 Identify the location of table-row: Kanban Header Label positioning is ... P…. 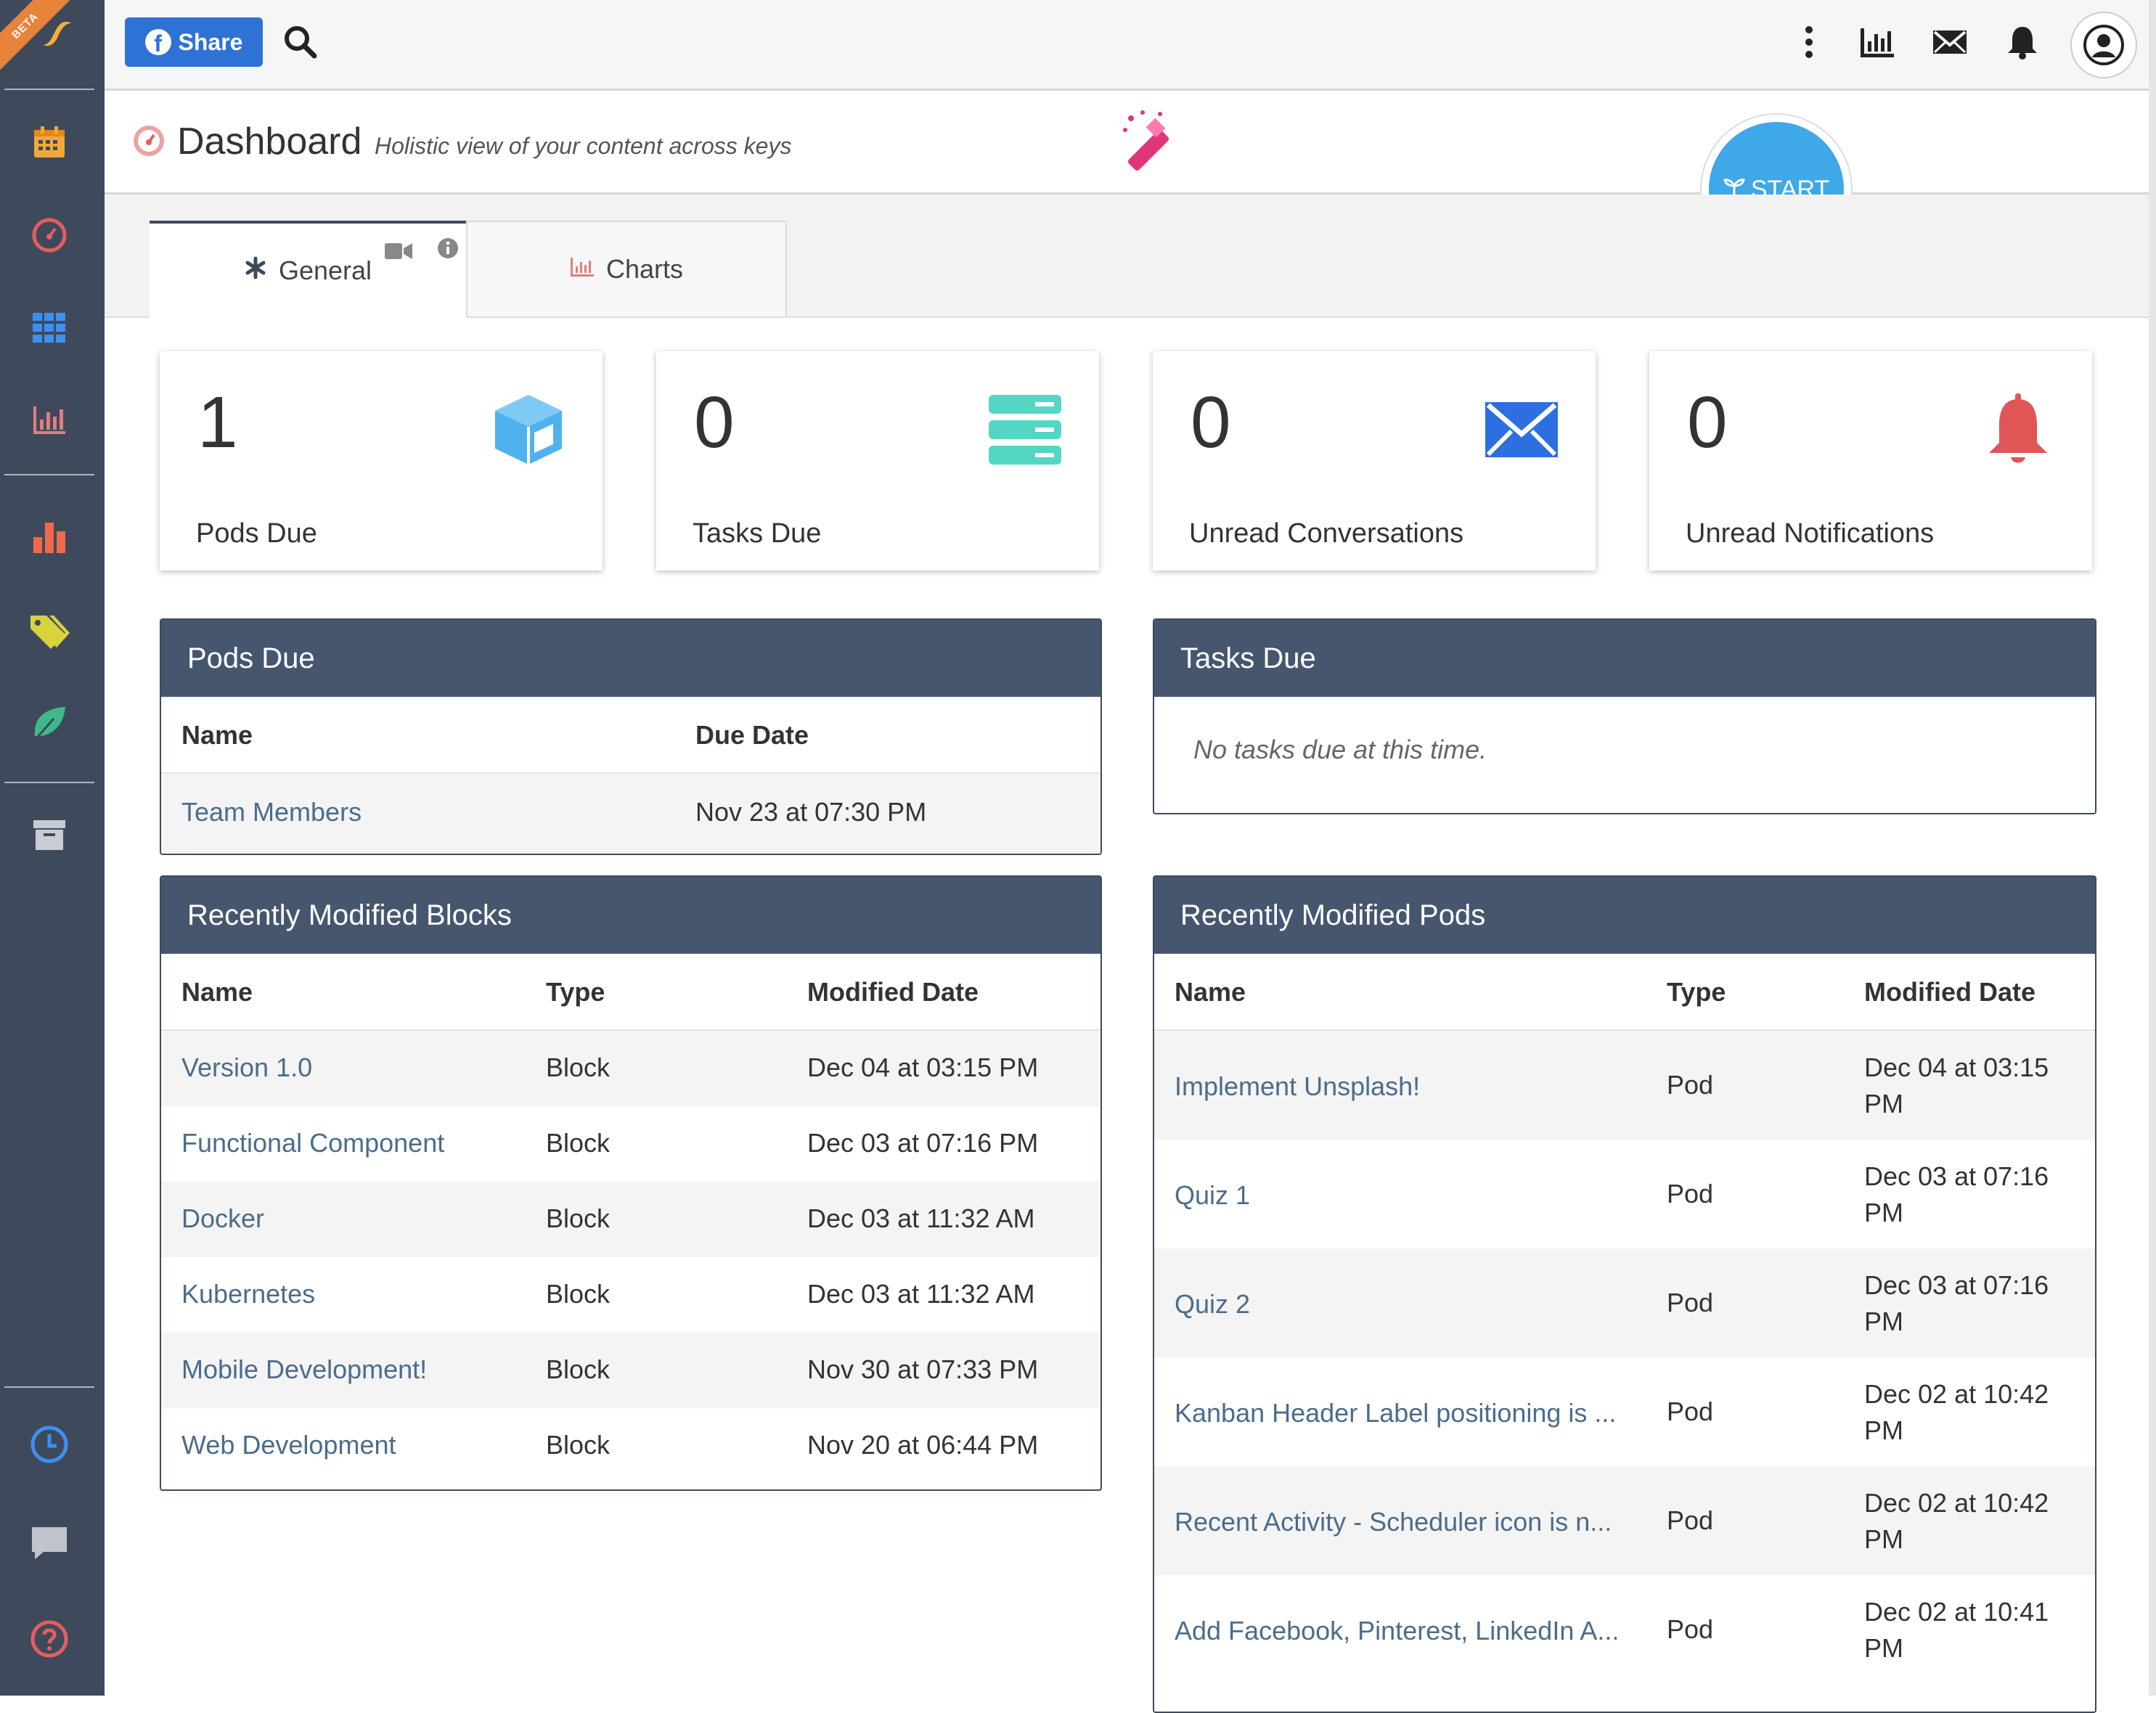
(1624, 1412).